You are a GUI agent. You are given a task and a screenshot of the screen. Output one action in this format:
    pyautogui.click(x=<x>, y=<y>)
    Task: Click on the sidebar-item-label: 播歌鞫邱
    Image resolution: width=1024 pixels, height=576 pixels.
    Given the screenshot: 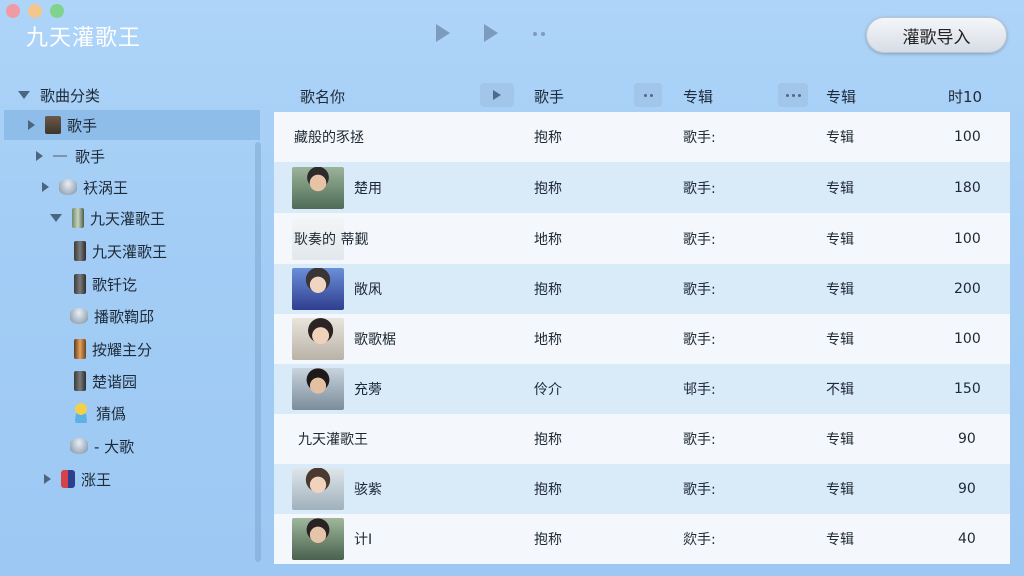 What is the action you would take?
    pyautogui.click(x=124, y=316)
    